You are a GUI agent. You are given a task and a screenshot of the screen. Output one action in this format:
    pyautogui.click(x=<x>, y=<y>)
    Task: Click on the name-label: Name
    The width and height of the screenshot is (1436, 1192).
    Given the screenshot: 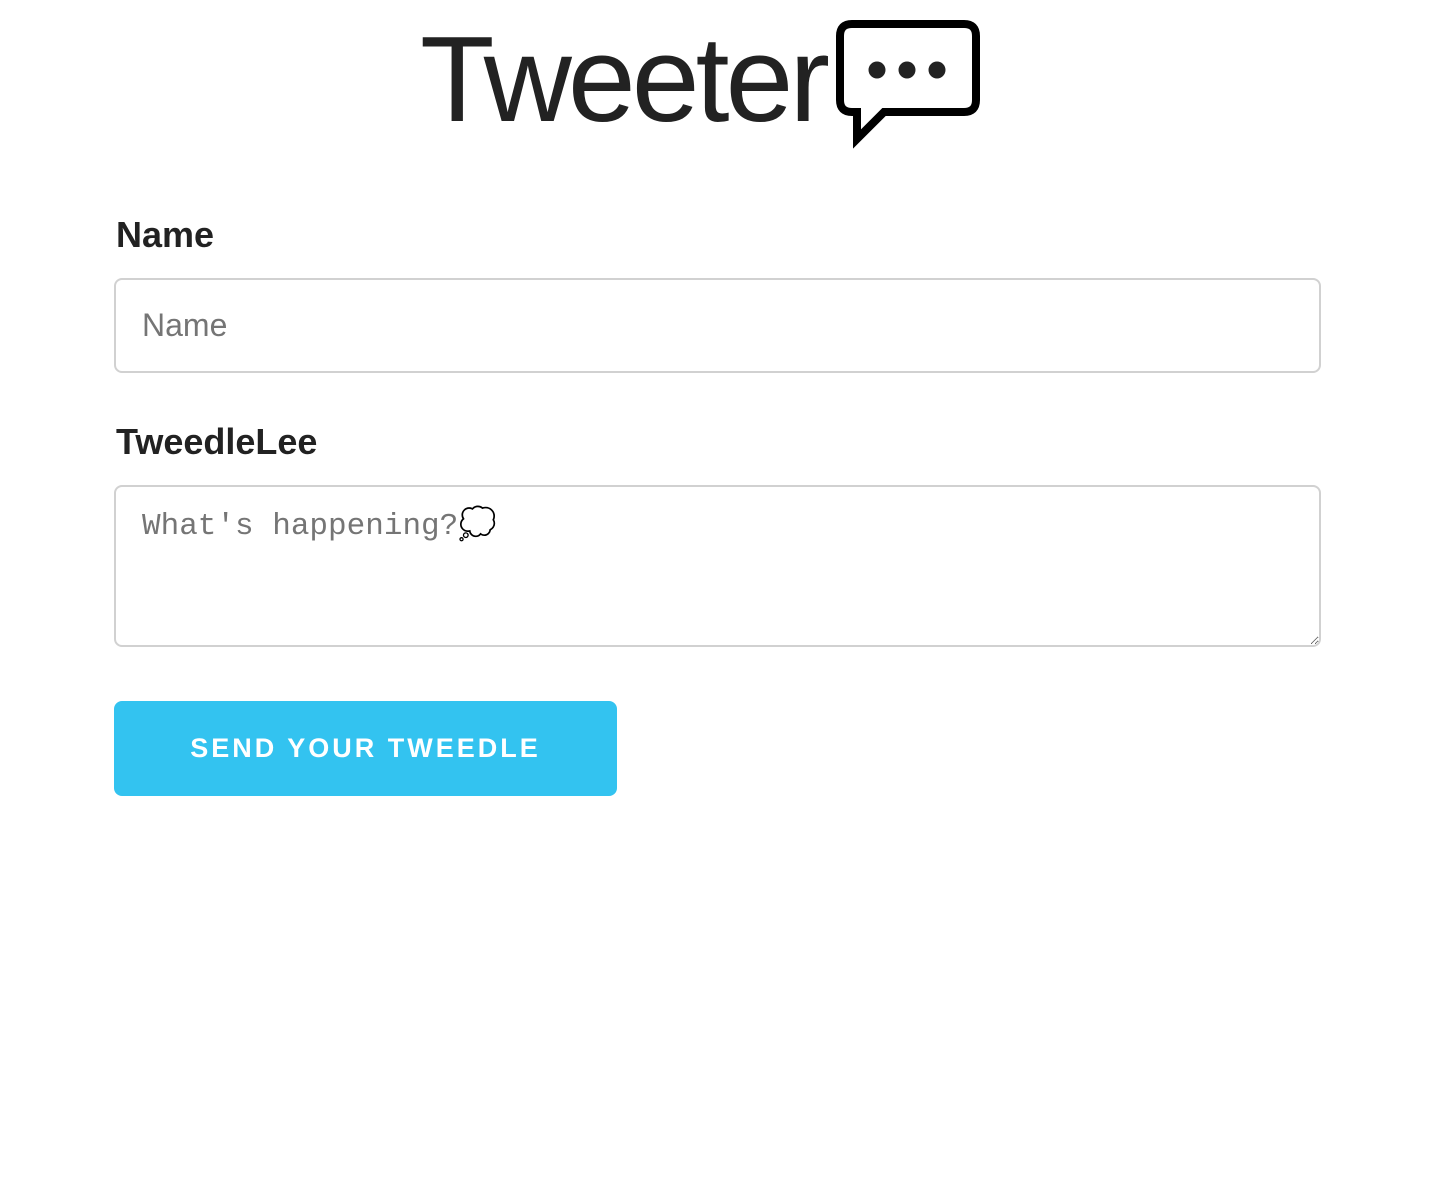 What is the action you would take?
    pyautogui.click(x=165, y=234)
    